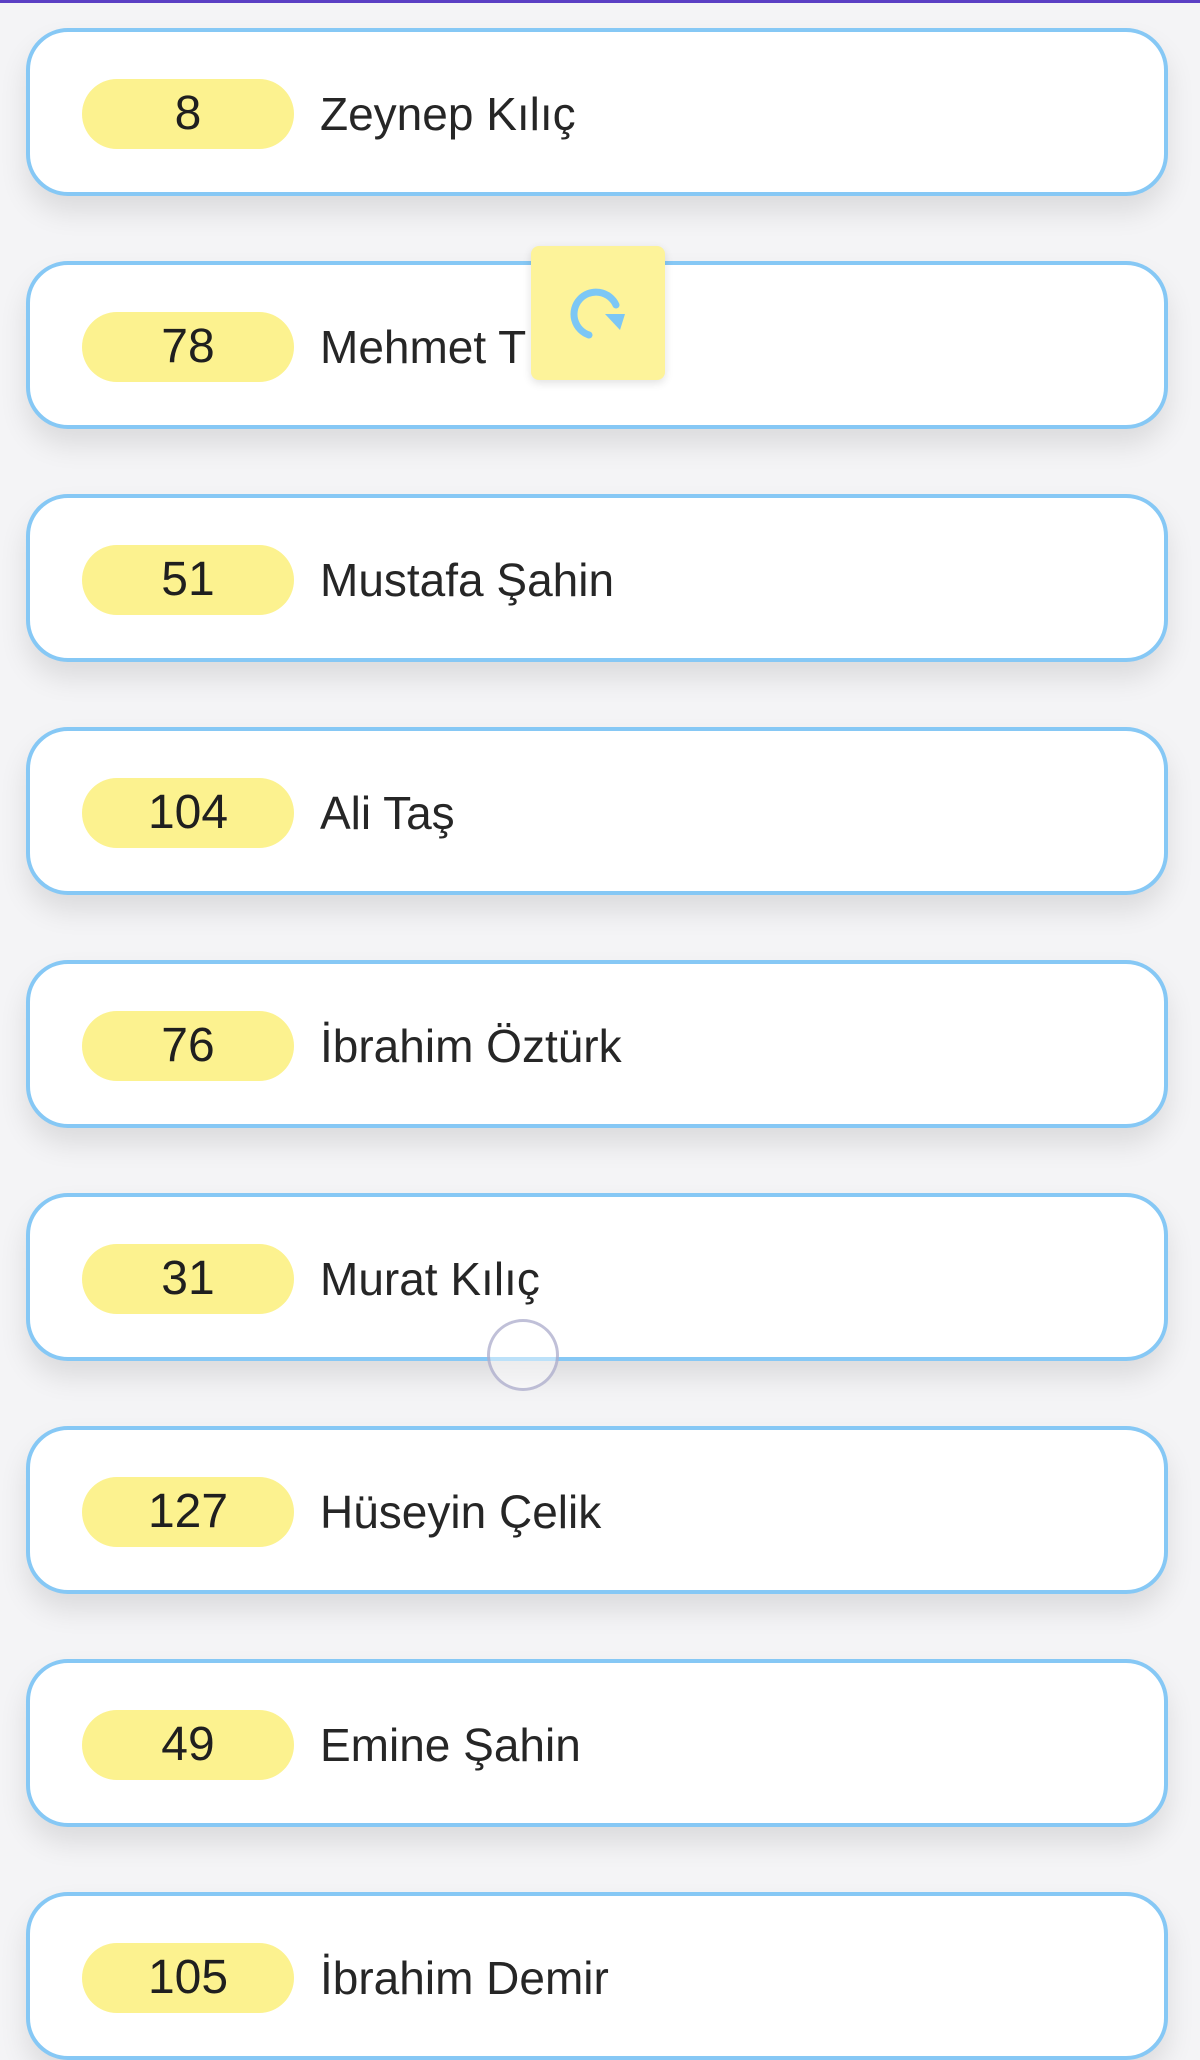  What do you see at coordinates (467, 580) in the screenshot?
I see `person-name: Mustafa Şahin` at bounding box center [467, 580].